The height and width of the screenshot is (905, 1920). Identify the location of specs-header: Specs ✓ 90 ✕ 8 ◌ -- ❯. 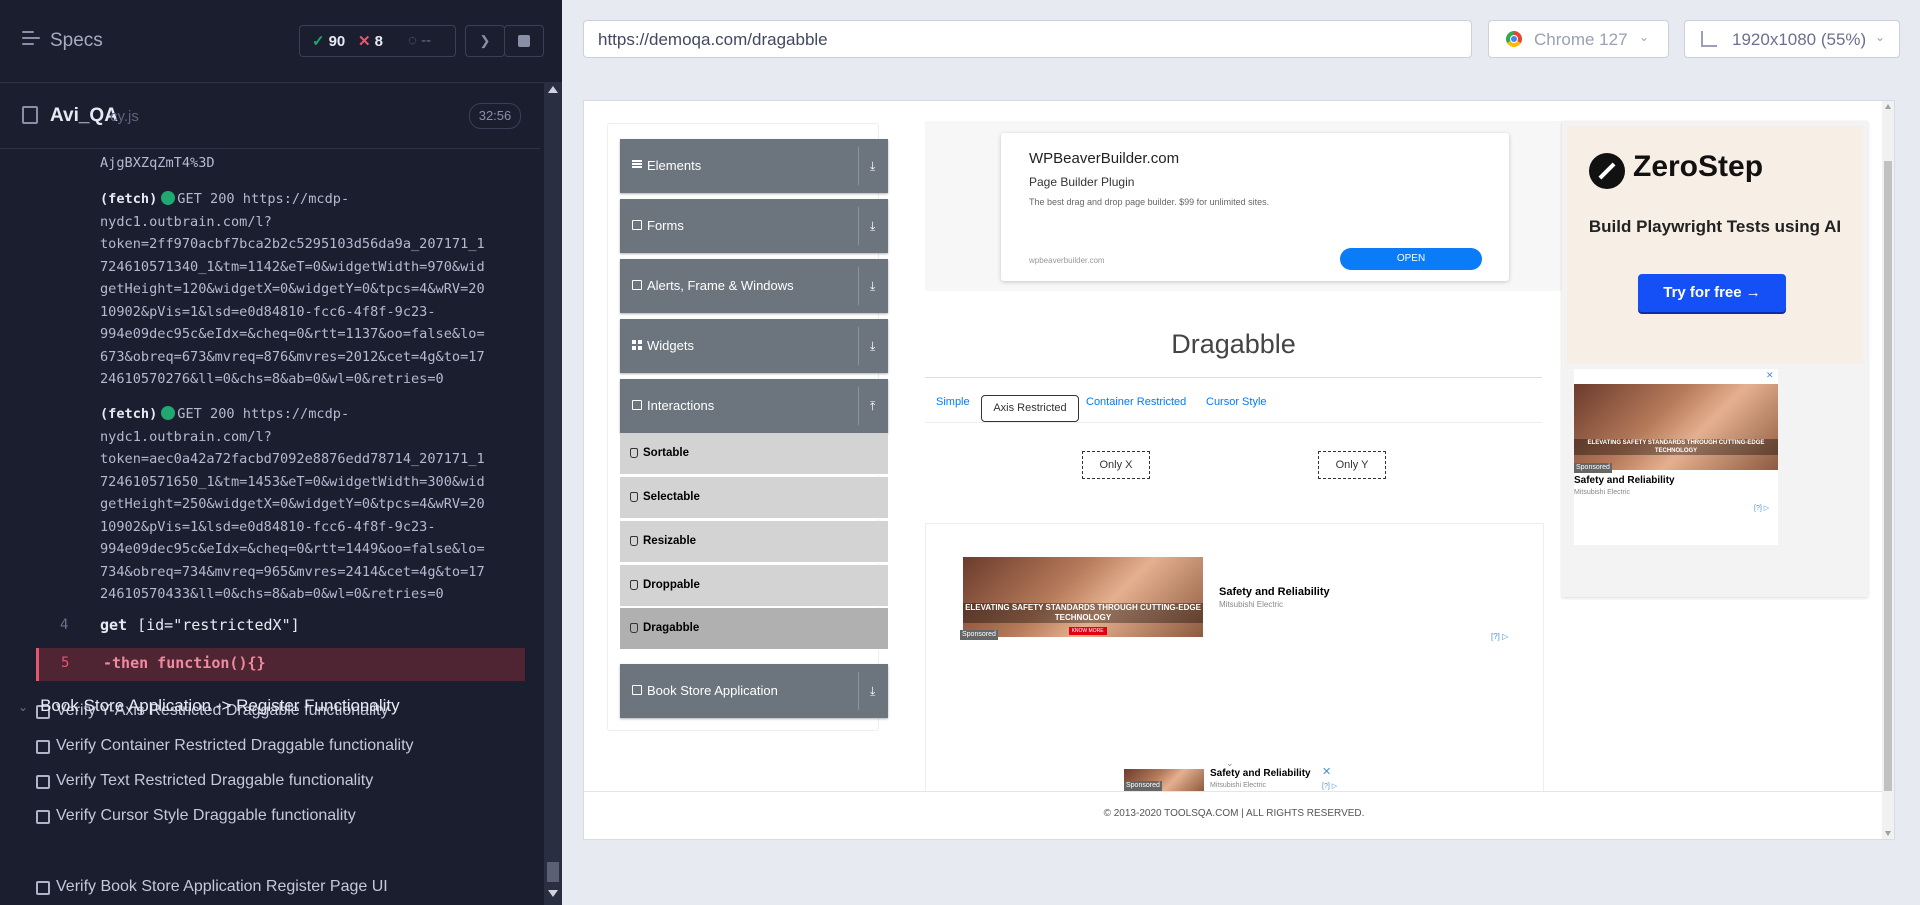
(281, 41).